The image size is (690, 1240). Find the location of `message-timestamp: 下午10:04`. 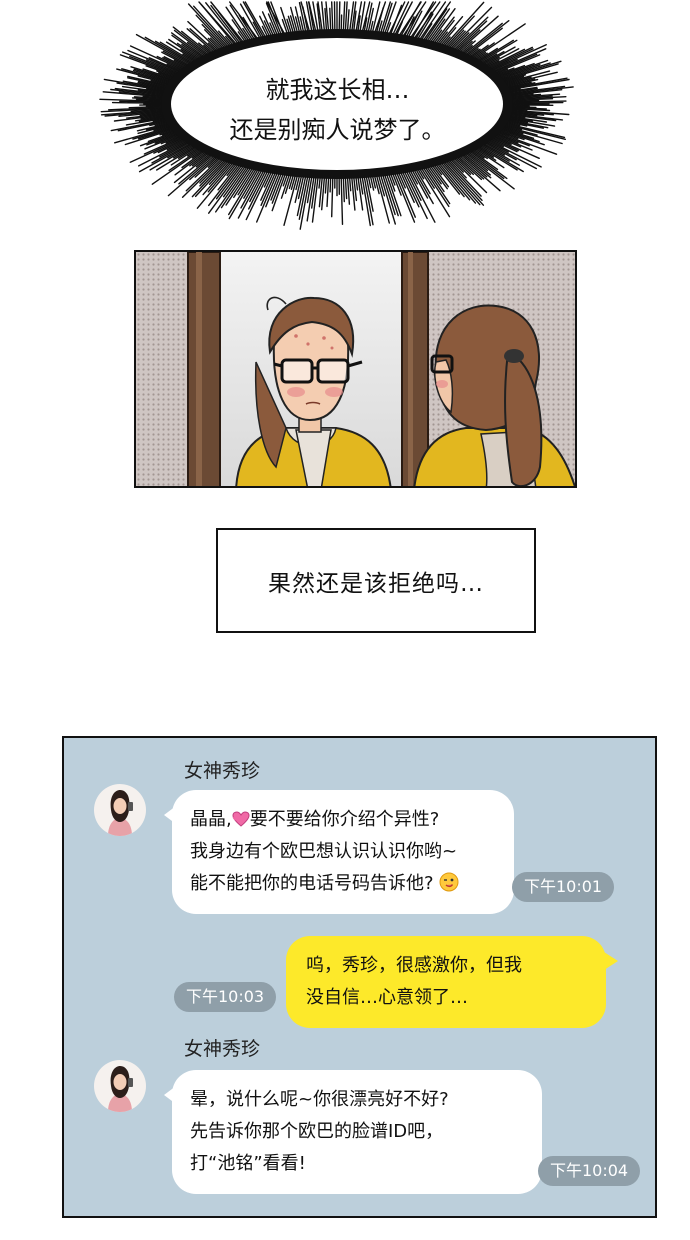

message-timestamp: 下午10:04 is located at coordinates (589, 1171).